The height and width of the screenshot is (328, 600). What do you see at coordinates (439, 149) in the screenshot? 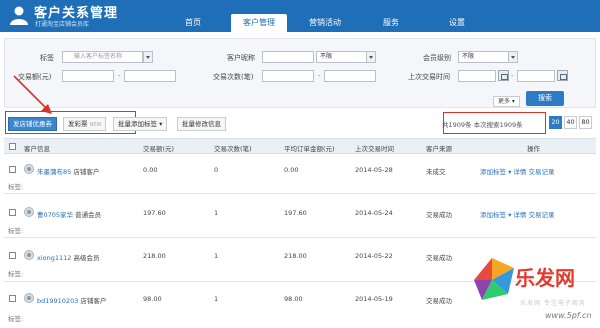
I see `col-source: 客户来源` at bounding box center [439, 149].